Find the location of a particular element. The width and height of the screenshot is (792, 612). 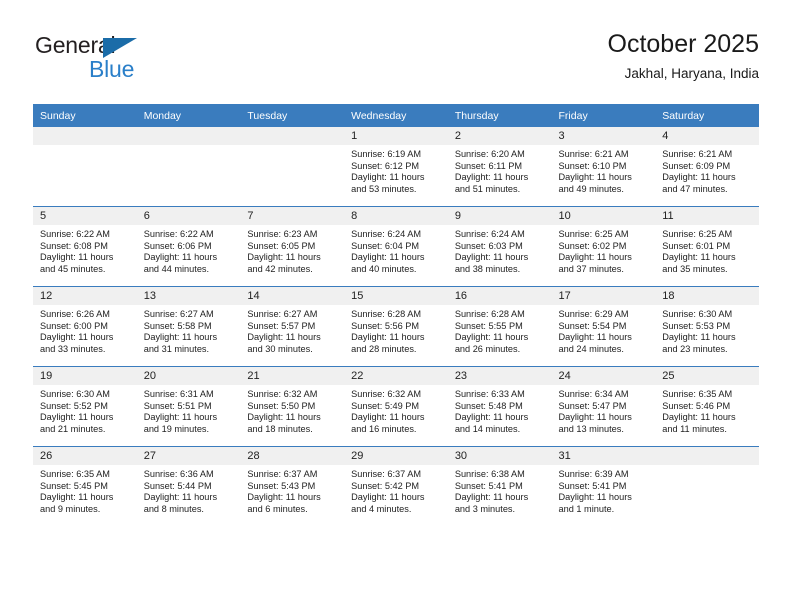

sunset-text: Sunset: 6:11 PM is located at coordinates (488, 165).